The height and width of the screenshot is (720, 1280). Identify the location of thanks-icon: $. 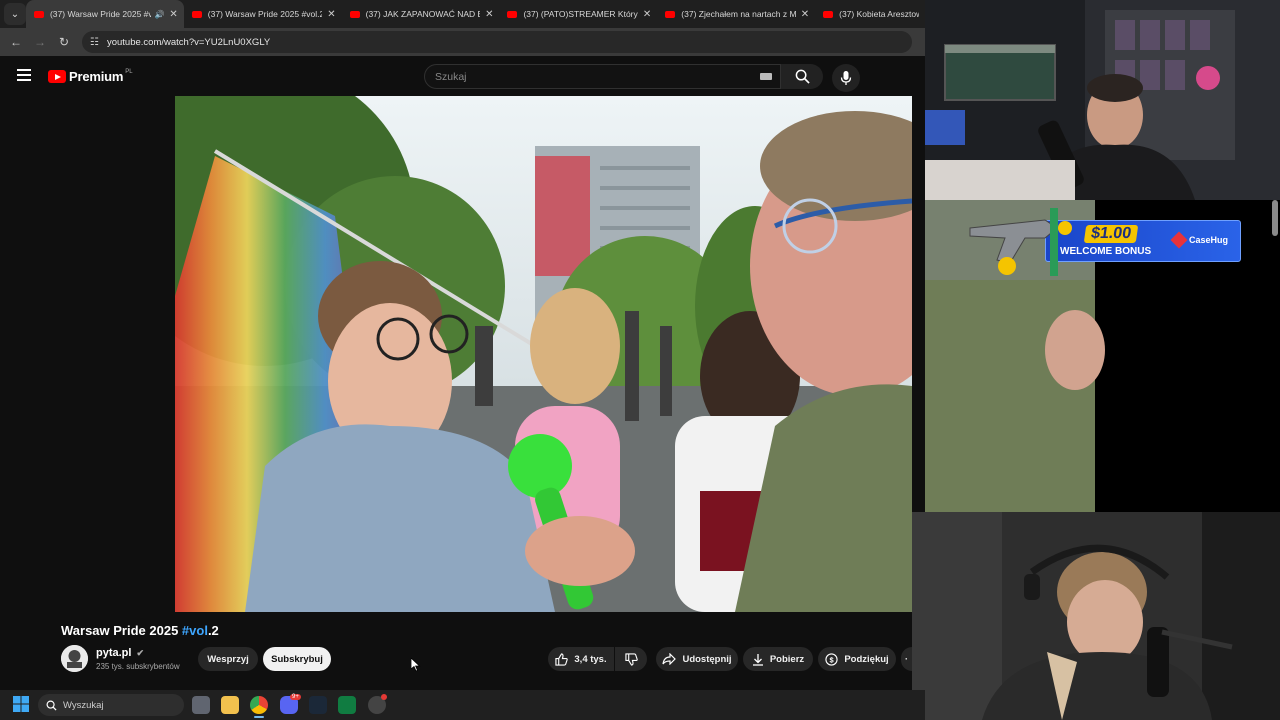
(831, 659).